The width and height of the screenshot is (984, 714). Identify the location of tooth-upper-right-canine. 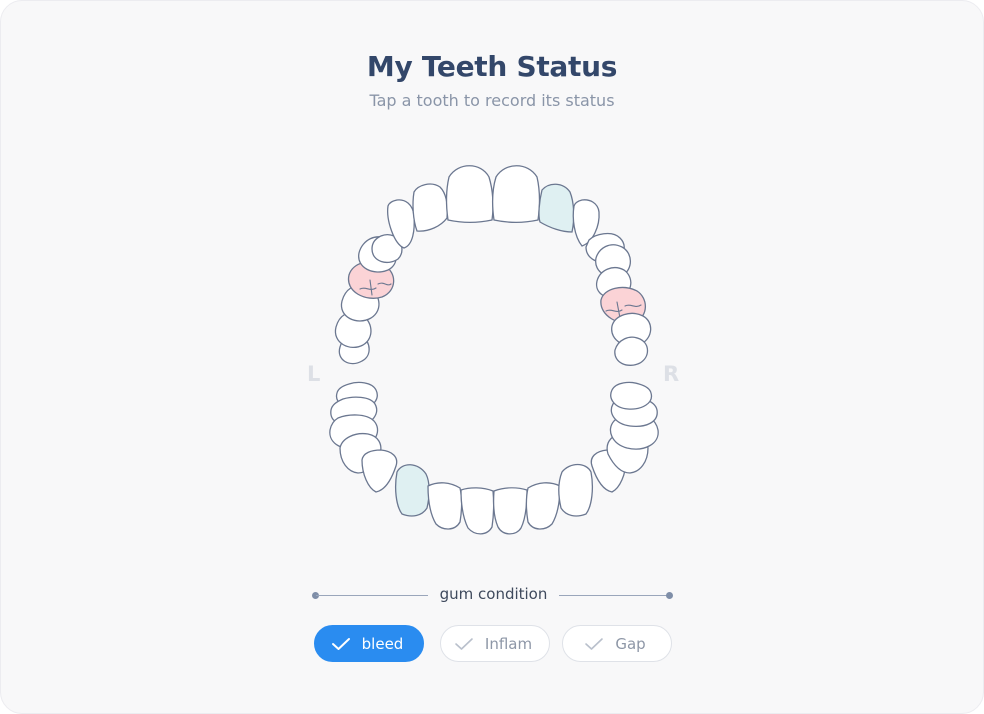
(556, 208).